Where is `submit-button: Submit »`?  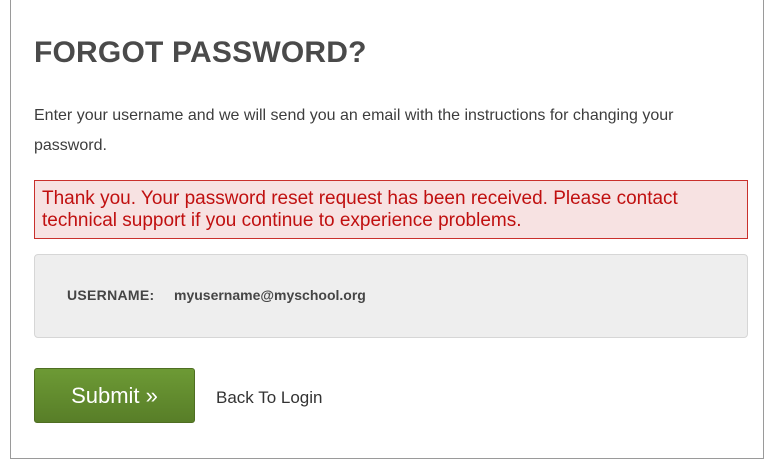 submit-button: Submit » is located at coordinates (114, 395).